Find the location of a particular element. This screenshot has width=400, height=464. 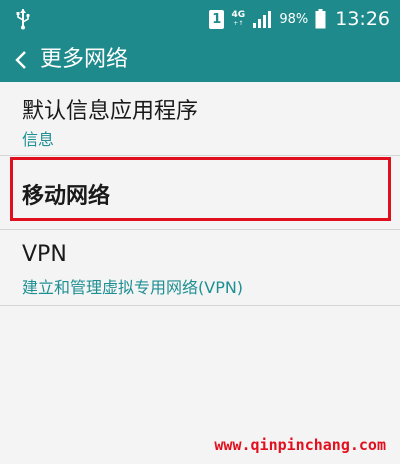

clock: 13:26 is located at coordinates (362, 19).